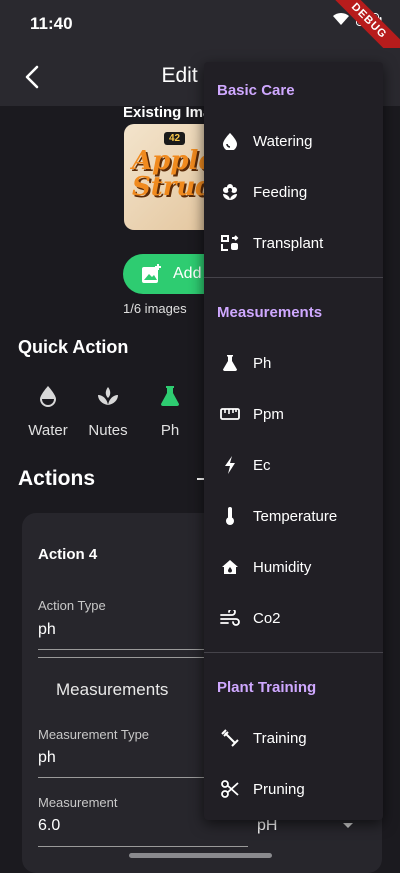 This screenshot has width=400, height=873. What do you see at coordinates (280, 192) in the screenshot?
I see `menu-item-label: Feeding` at bounding box center [280, 192].